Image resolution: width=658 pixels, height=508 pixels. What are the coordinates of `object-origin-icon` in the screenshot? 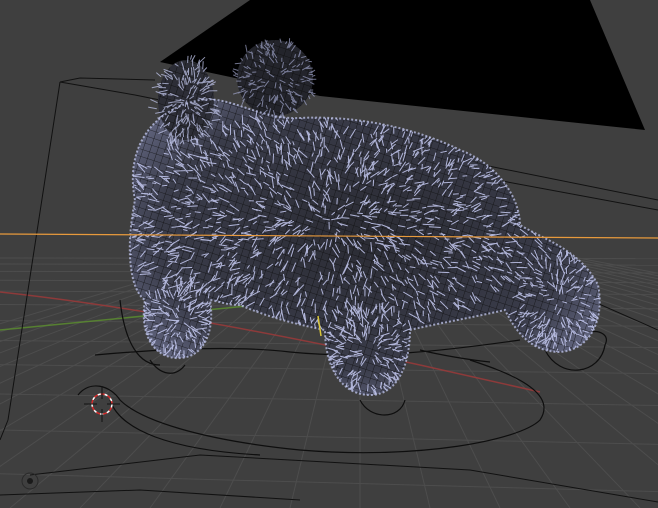 It's located at (30, 481).